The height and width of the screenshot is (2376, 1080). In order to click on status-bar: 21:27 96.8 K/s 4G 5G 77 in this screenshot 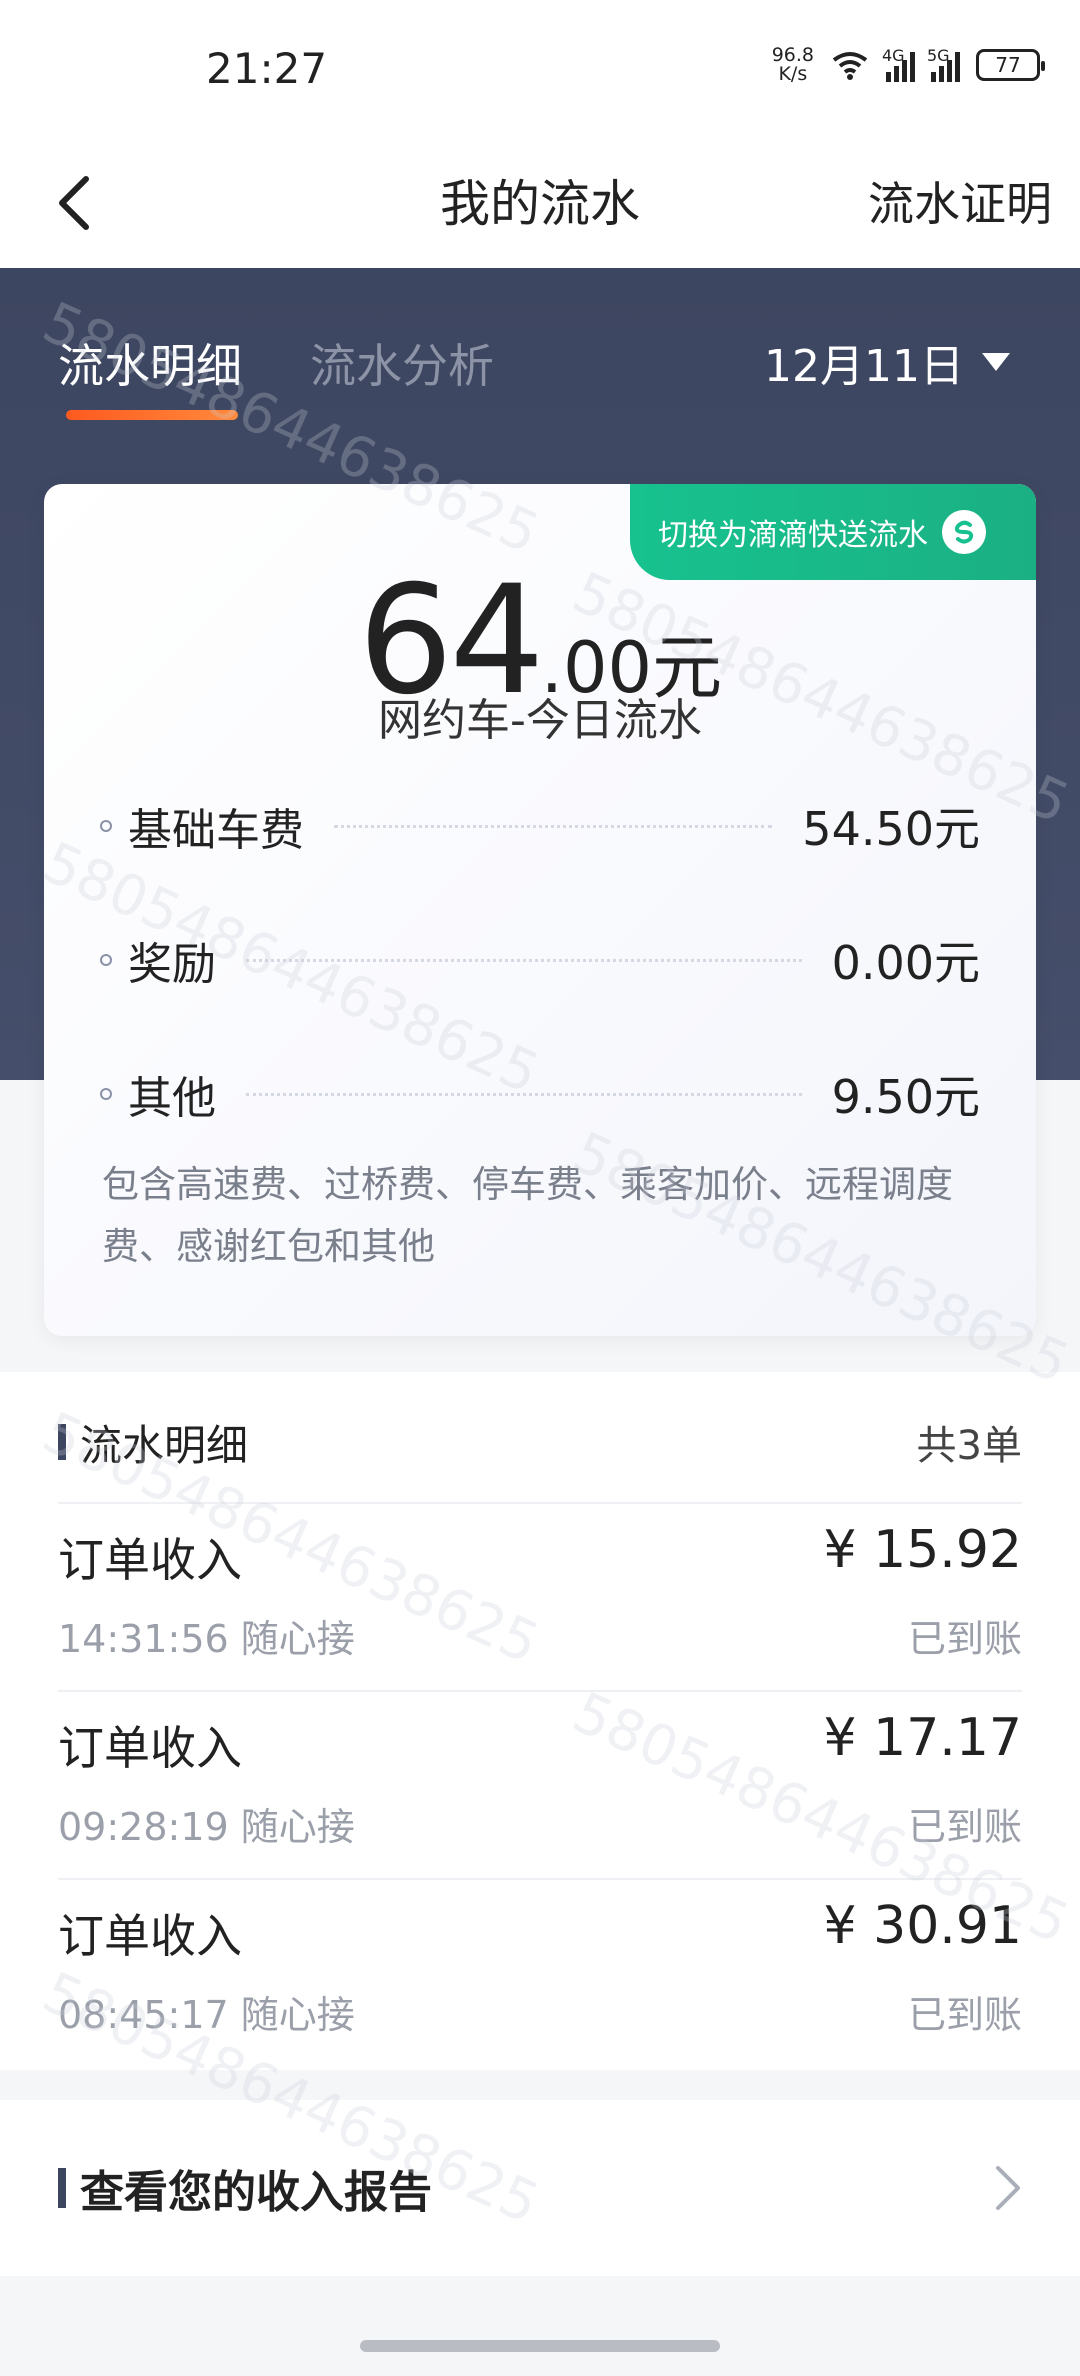, I will do `click(540, 70)`.